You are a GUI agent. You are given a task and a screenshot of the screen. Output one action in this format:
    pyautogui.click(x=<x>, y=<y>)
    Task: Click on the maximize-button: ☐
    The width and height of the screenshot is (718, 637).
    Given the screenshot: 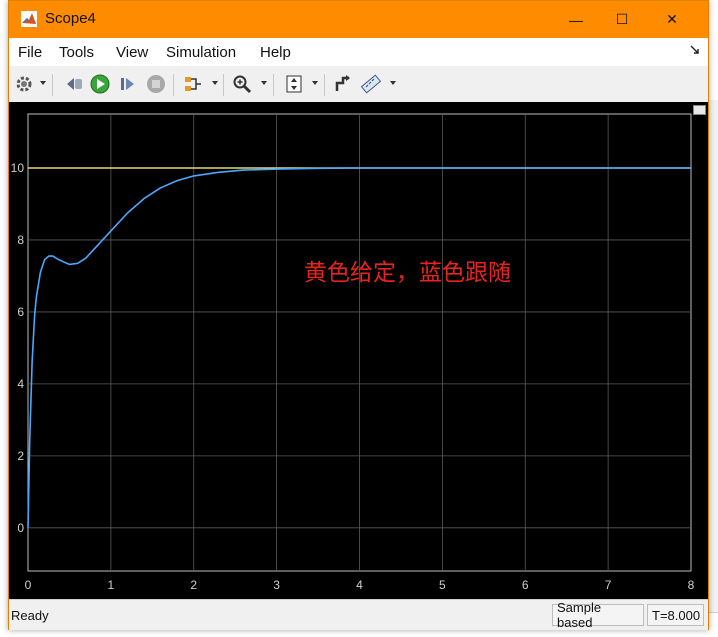 What is the action you would take?
    pyautogui.click(x=622, y=19)
    